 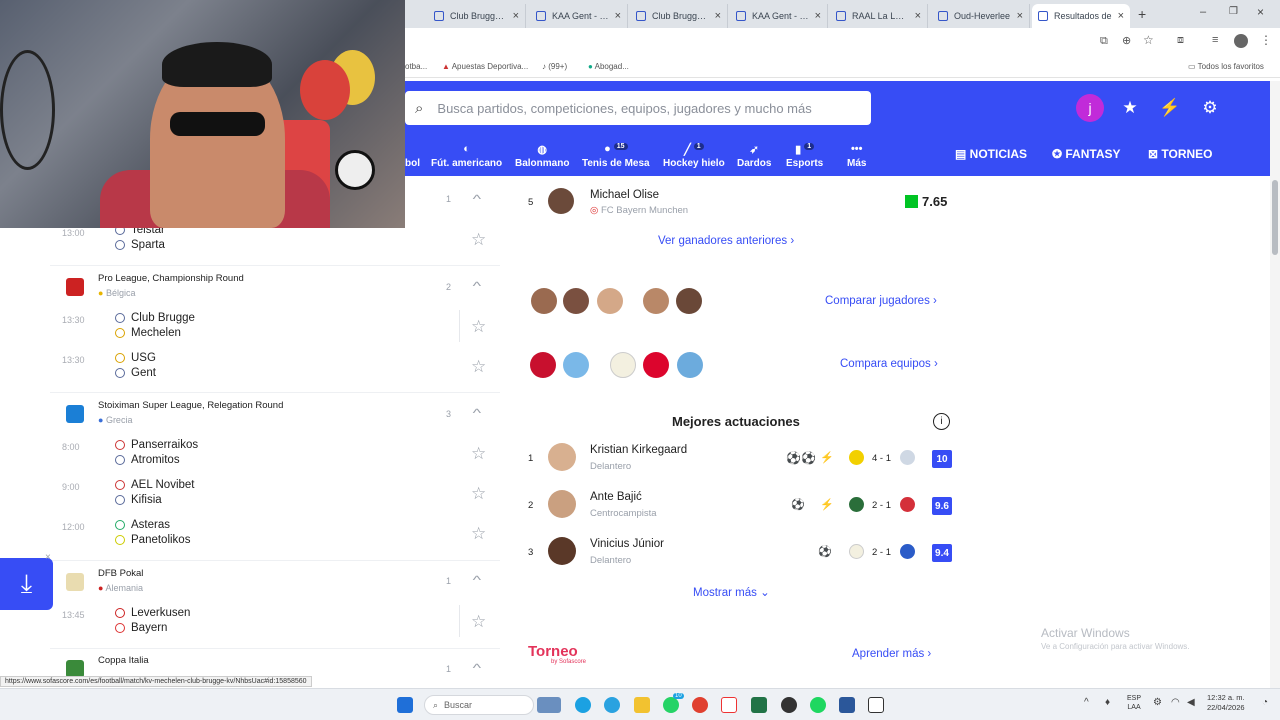 I want to click on favorites-star-icon: ★, so click(x=1130, y=108).